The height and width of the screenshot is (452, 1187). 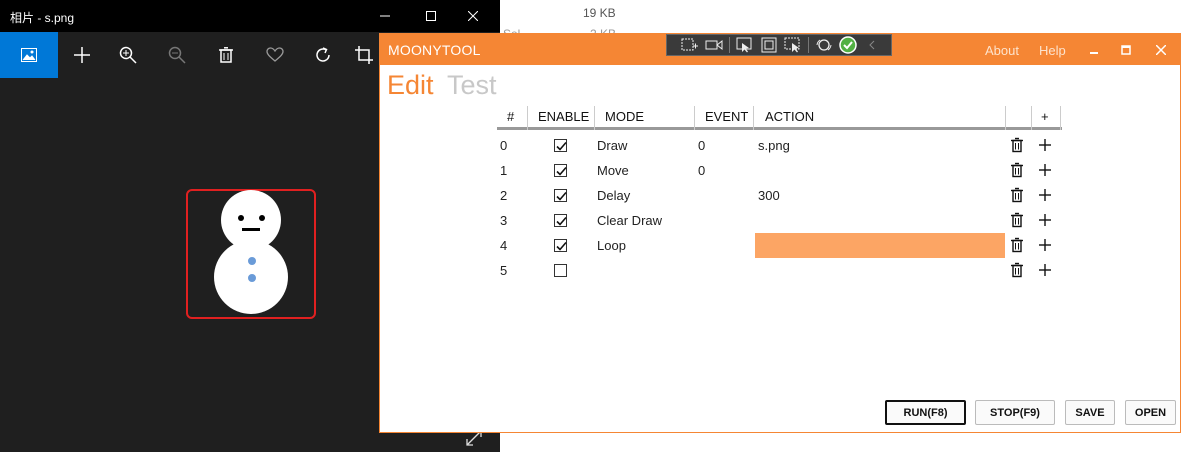 I want to click on about-link: About, so click(x=1002, y=50).